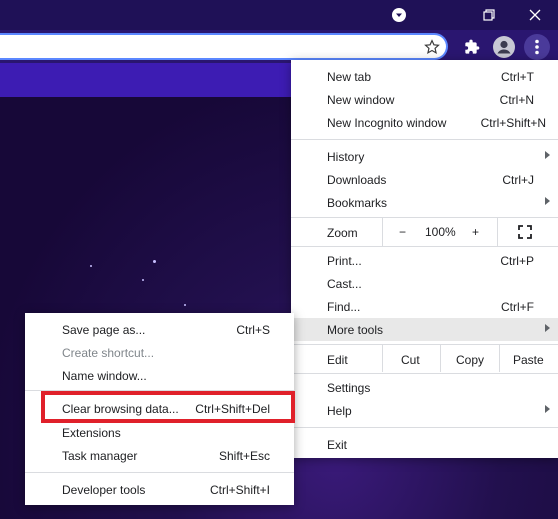 The image size is (558, 519). What do you see at coordinates (497, 232) in the screenshot?
I see `zoom-divider` at bounding box center [497, 232].